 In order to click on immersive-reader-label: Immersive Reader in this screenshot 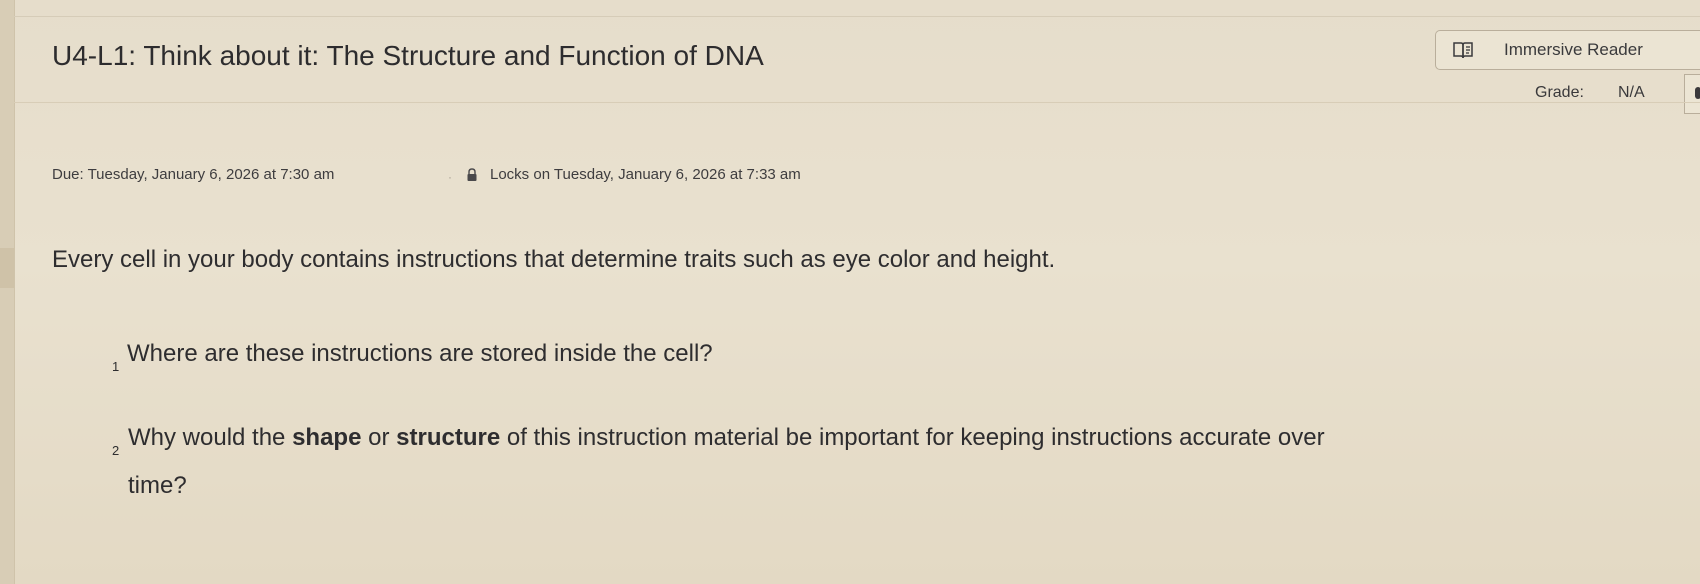, I will do `click(1573, 49)`.